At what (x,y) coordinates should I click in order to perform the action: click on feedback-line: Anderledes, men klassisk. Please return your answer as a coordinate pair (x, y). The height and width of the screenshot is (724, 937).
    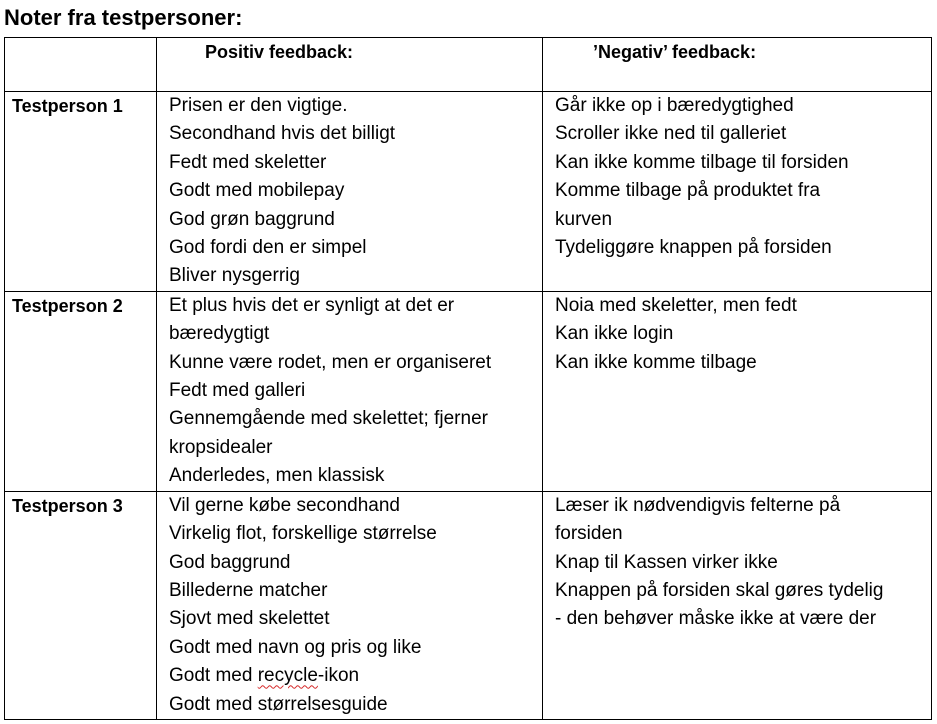
    Looking at the image, I should click on (277, 476).